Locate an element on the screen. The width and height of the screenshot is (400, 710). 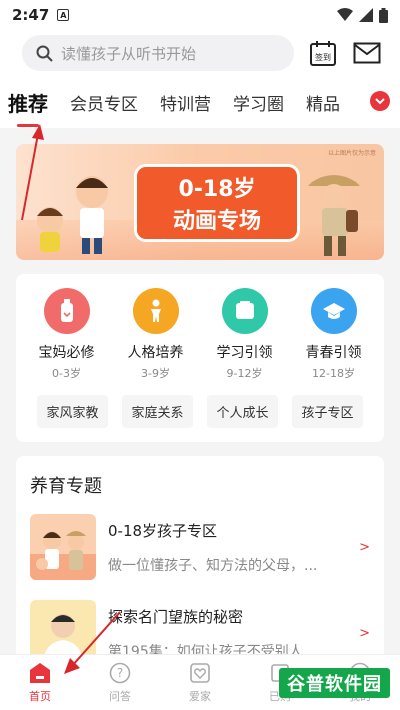
top-header: 读懂孩子从听书开始 签到 is located at coordinates (200, 53).